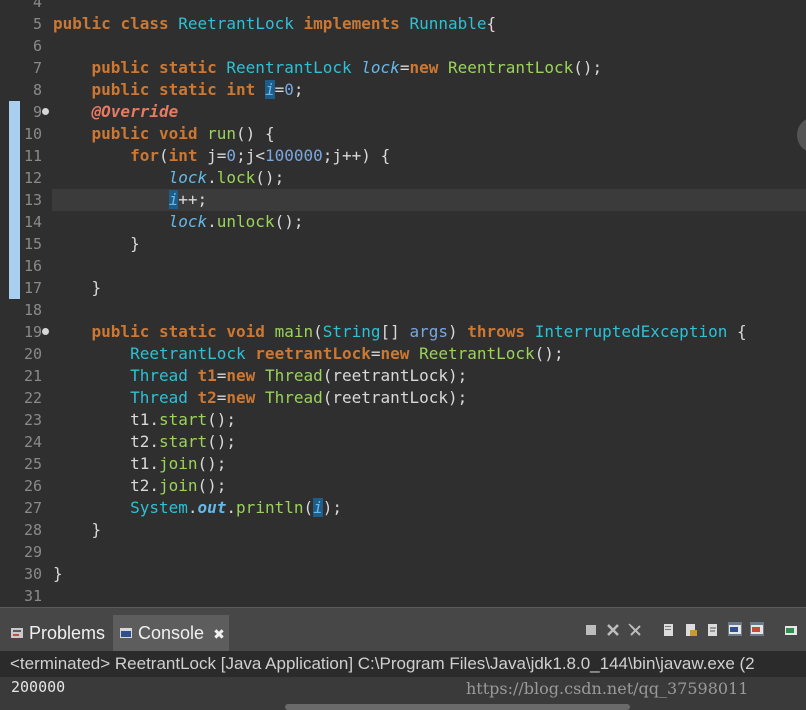 The height and width of the screenshot is (710, 806). What do you see at coordinates (32, 244) in the screenshot?
I see `line-number: 15` at bounding box center [32, 244].